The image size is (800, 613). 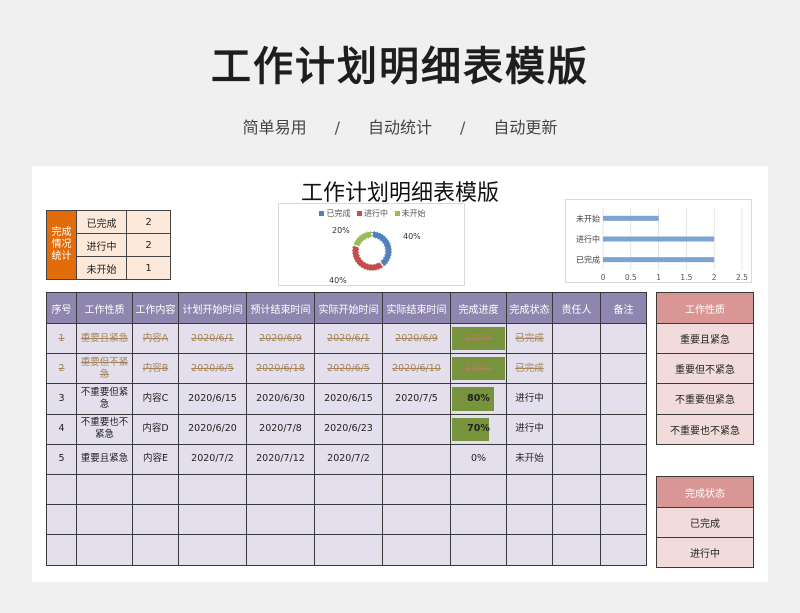 What do you see at coordinates (705, 553) in the screenshot?
I see `status-item: 进行中` at bounding box center [705, 553].